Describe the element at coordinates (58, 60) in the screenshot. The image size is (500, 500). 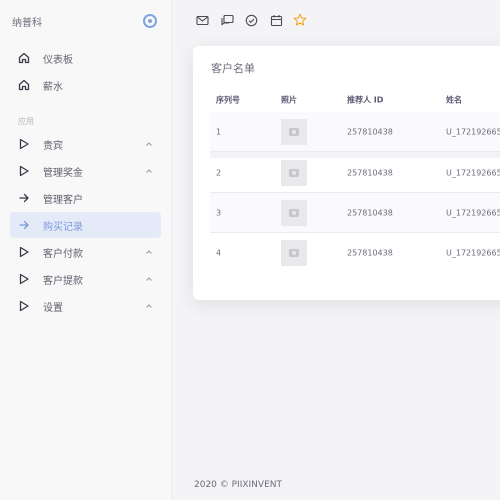
I see `sidebar-item-label: 仪表板` at that location.